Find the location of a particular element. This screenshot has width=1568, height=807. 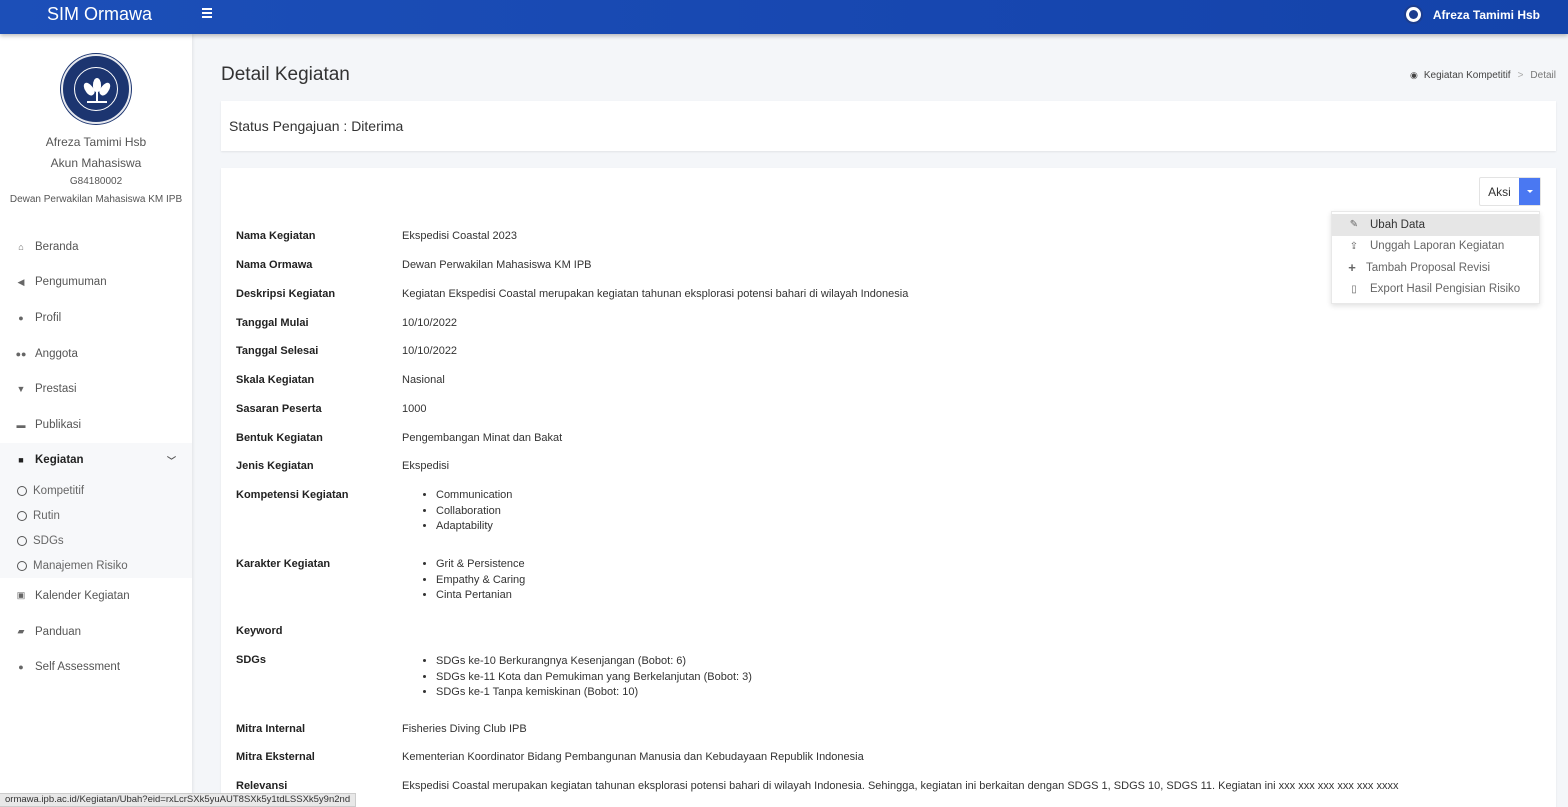

sidebar-subitem-label: Rutin is located at coordinates (46, 515).